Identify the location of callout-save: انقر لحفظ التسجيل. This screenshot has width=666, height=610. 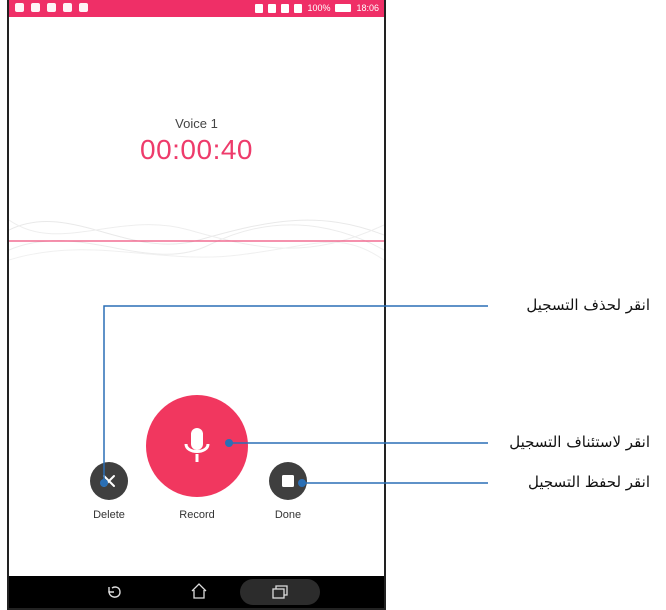
(588, 482).